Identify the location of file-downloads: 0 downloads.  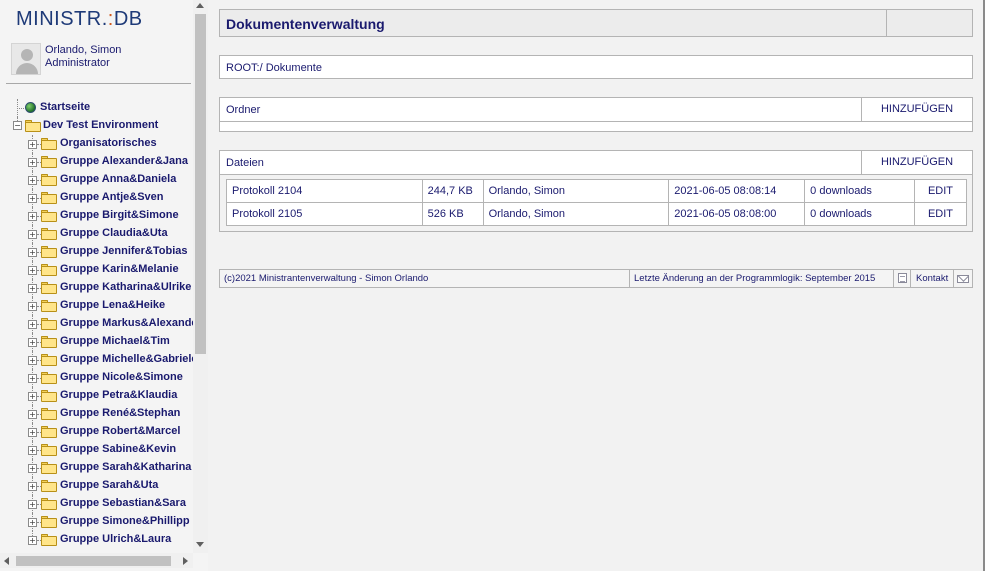
(860, 191).